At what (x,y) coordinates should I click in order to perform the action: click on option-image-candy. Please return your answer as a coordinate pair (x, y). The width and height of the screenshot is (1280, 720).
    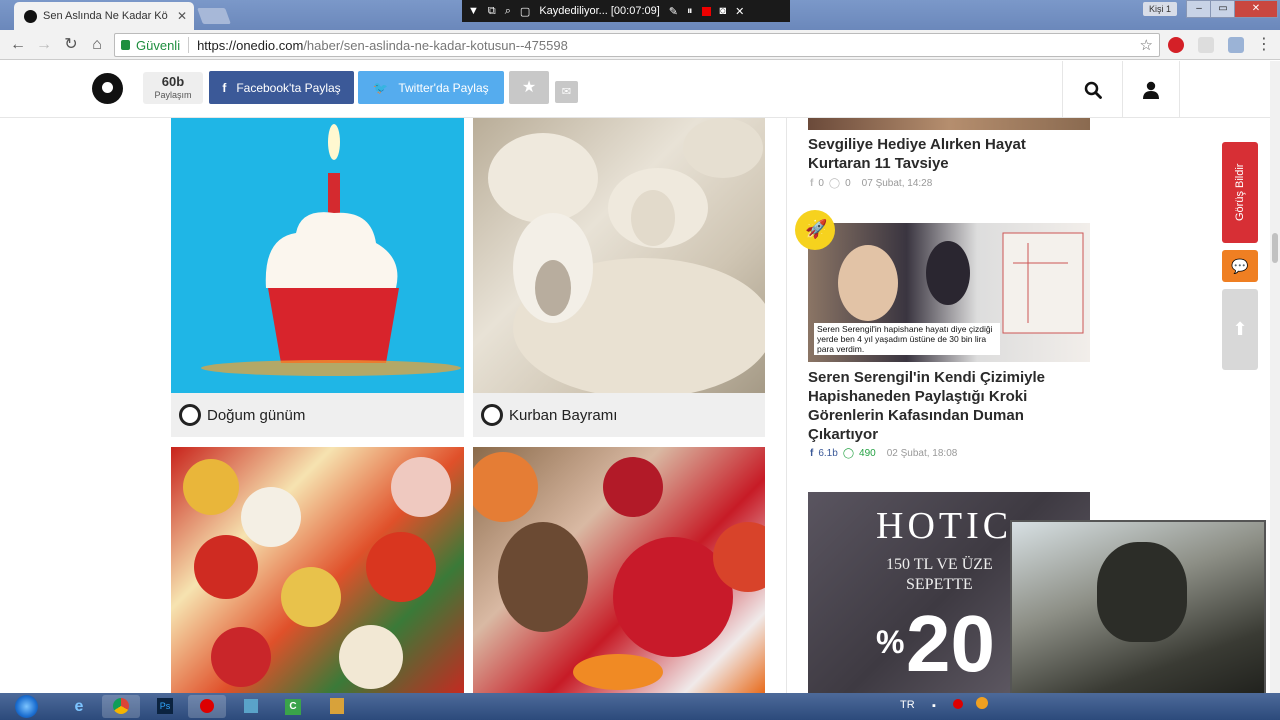
    Looking at the image, I should click on (317, 570).